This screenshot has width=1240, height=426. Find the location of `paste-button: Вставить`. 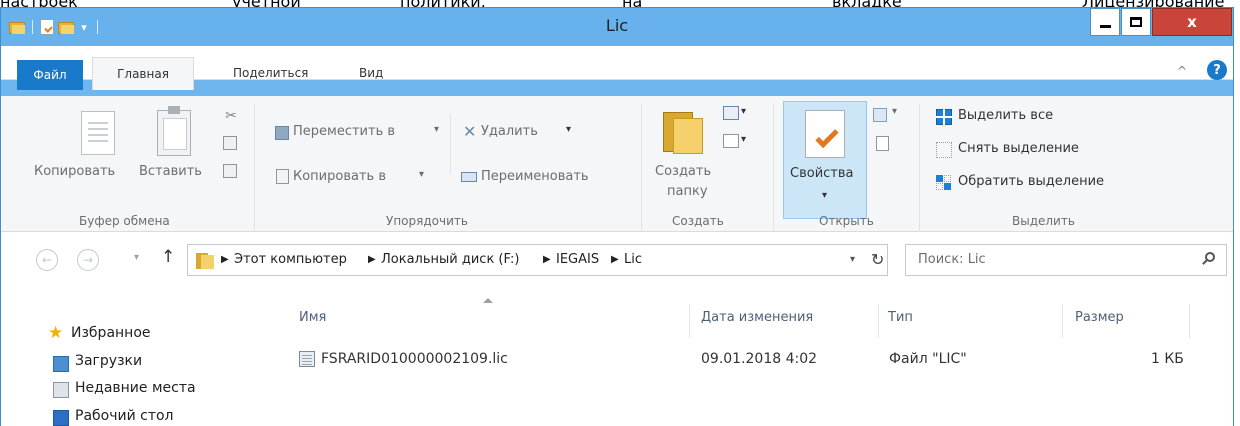

paste-button: Вставить is located at coordinates (170, 171).